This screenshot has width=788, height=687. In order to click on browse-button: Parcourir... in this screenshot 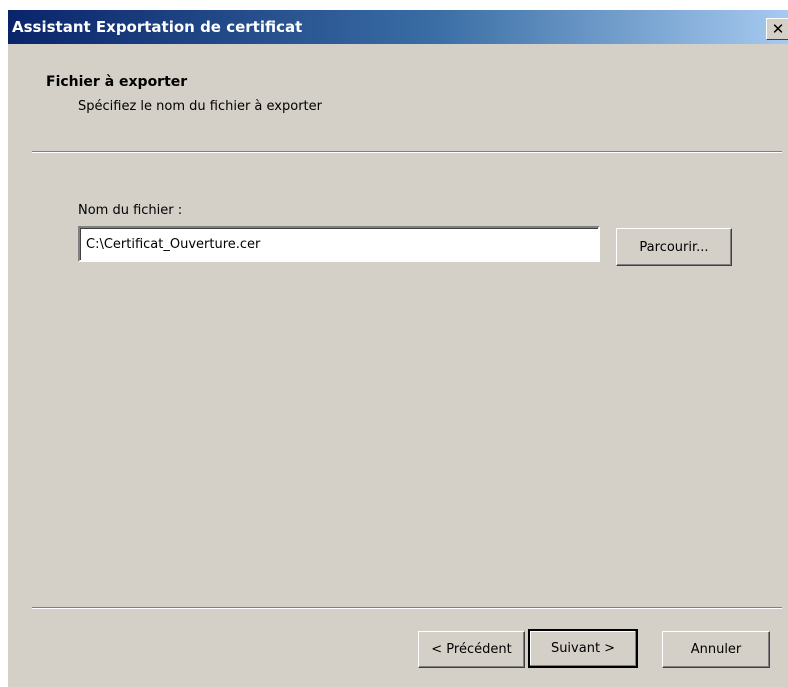, I will do `click(674, 247)`.